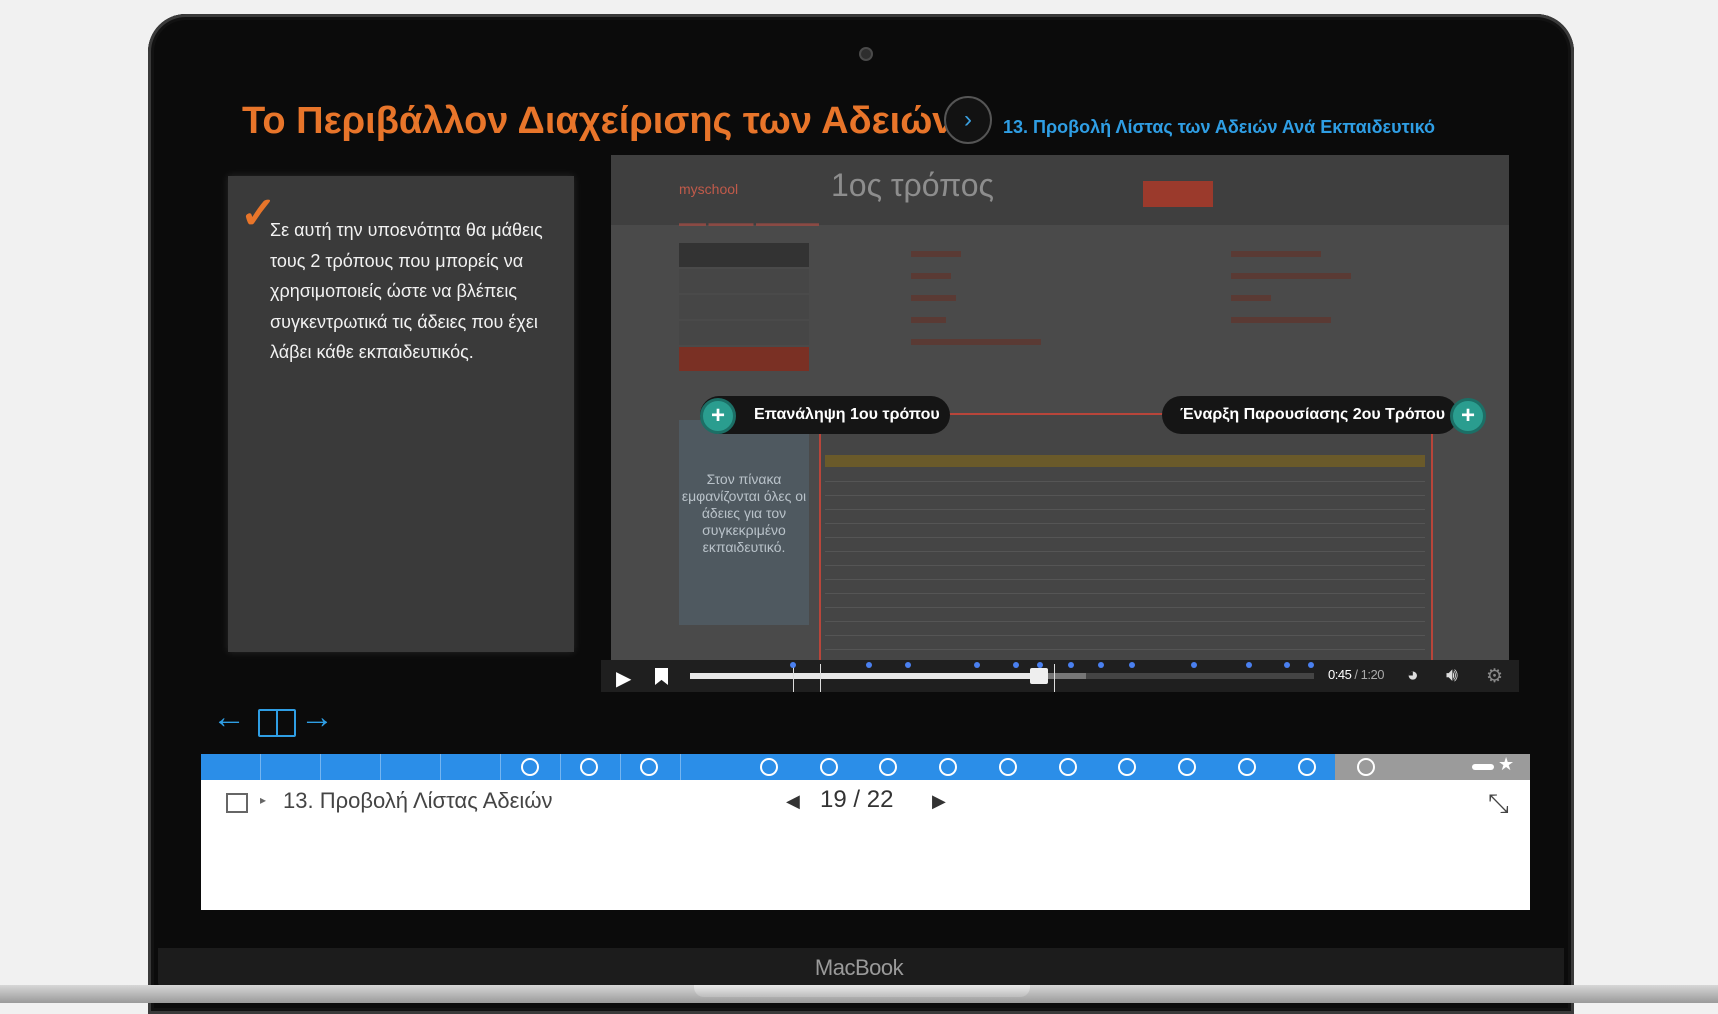 Image resolution: width=1718 pixels, height=1014 pixels. Describe the element at coordinates (859, 967) in the screenshot. I see `laptop-brand: MacBook` at that location.